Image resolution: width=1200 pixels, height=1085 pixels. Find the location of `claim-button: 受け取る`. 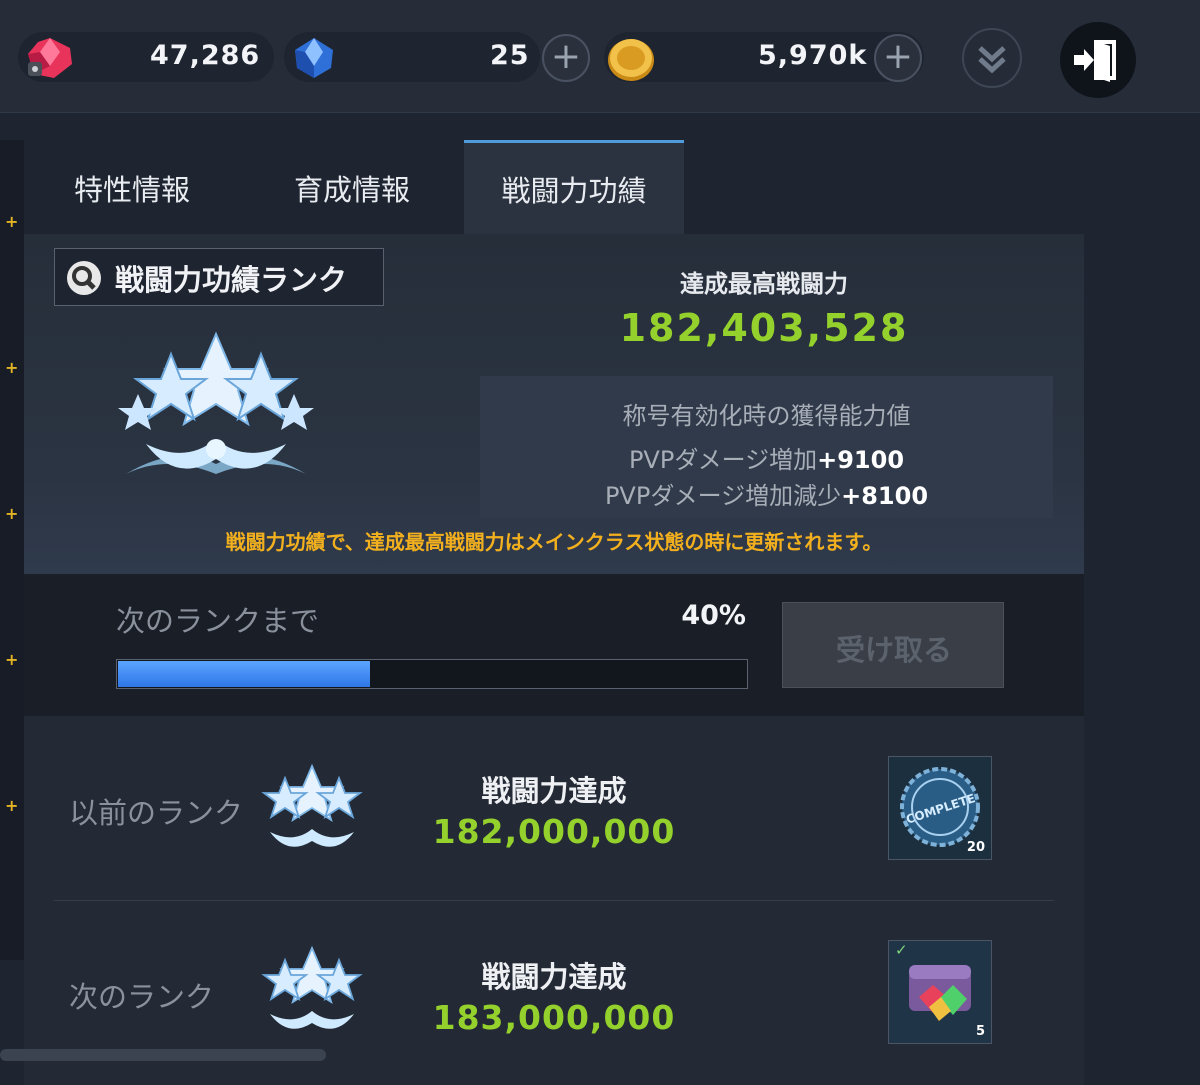

claim-button: 受け取る is located at coordinates (893, 645).